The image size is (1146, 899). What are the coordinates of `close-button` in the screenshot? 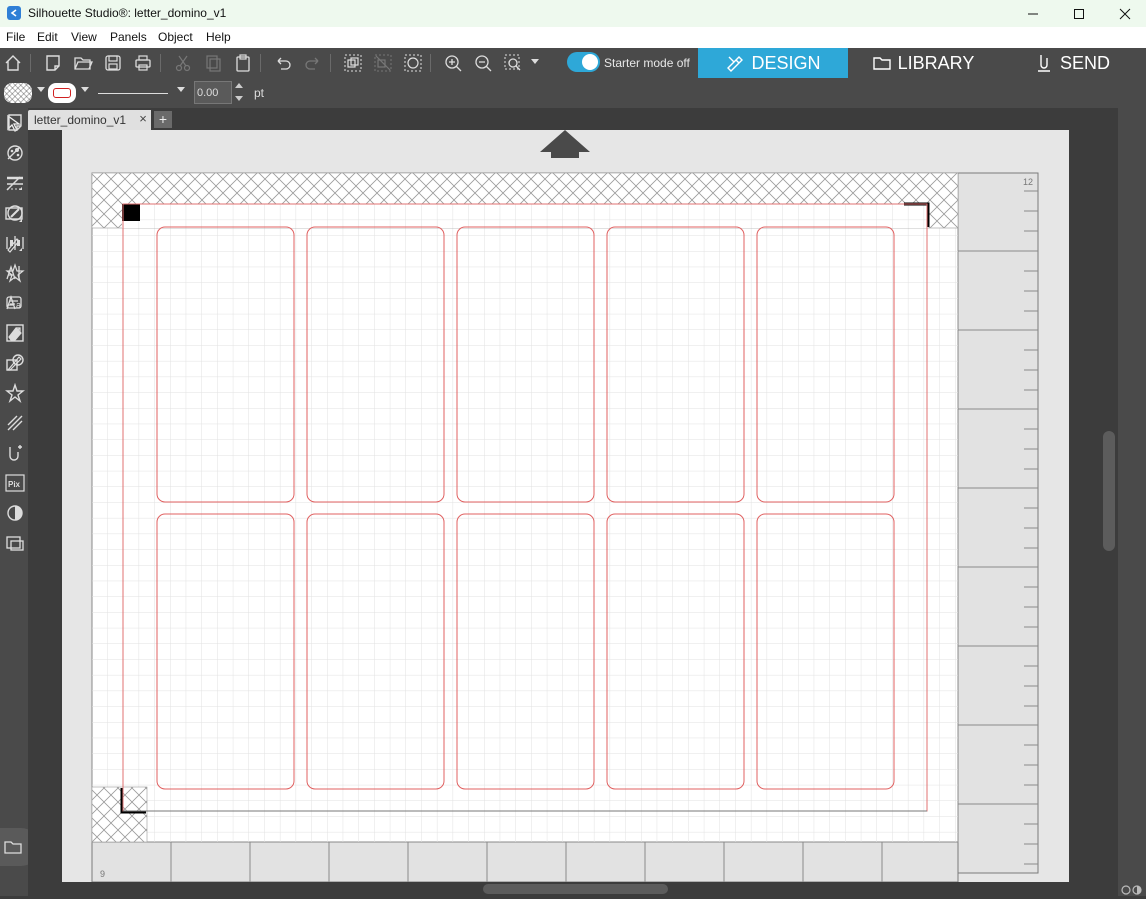 It's located at (1124, 13).